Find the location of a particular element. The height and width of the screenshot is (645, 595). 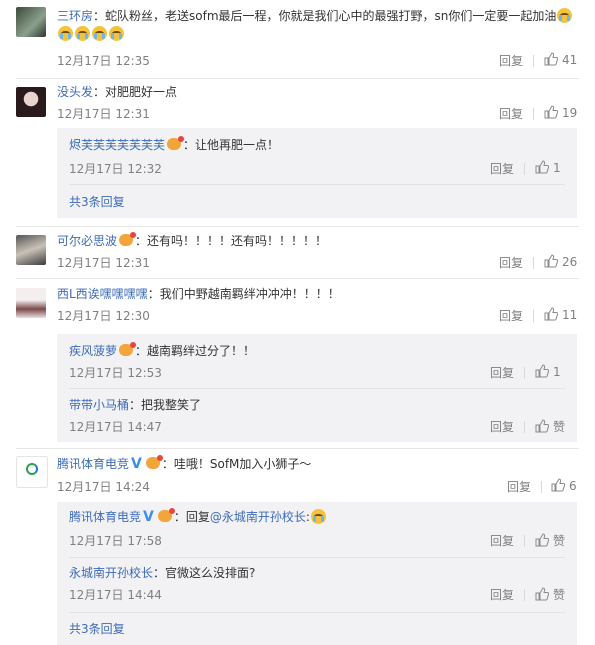

username-link: 烬芙芙芙芙芙芙芙 is located at coordinates (117, 145).